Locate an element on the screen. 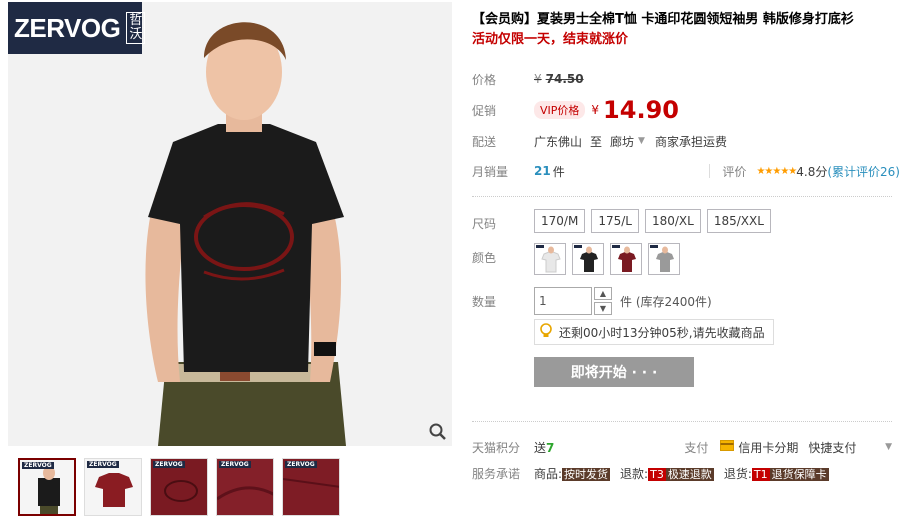 This screenshot has height=530, width=900. points-payment-row: 天猫积分 送7 支付 信用卡分期 快捷支付 ▼ is located at coordinates (686, 447).